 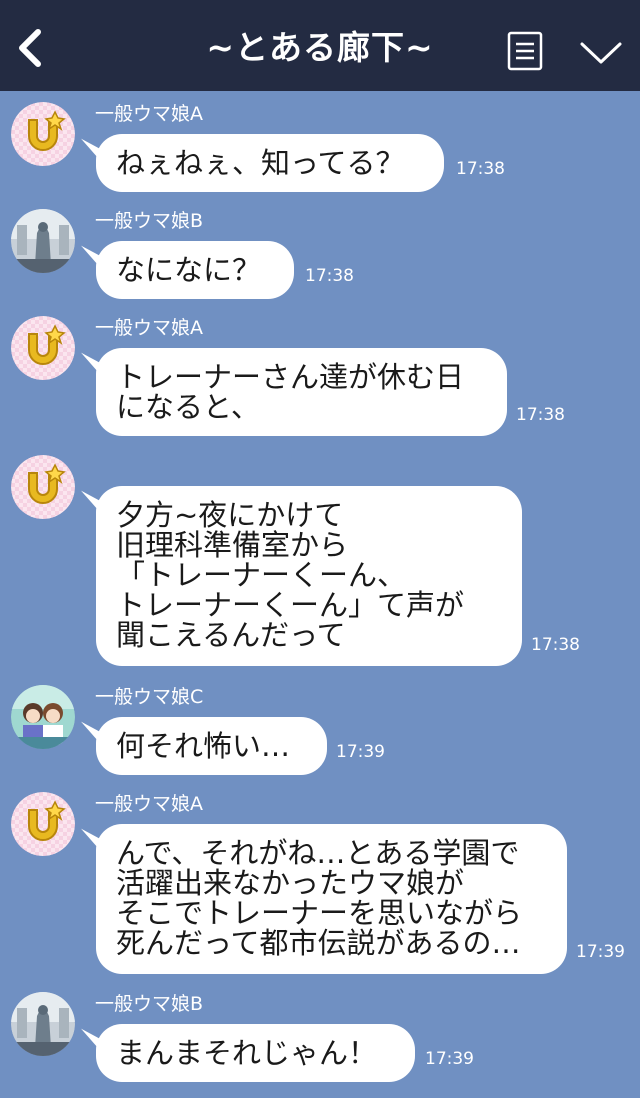 I want to click on message-item: 一般ウマ娘C 何それ怖い… 17:39, so click(x=320, y=731).